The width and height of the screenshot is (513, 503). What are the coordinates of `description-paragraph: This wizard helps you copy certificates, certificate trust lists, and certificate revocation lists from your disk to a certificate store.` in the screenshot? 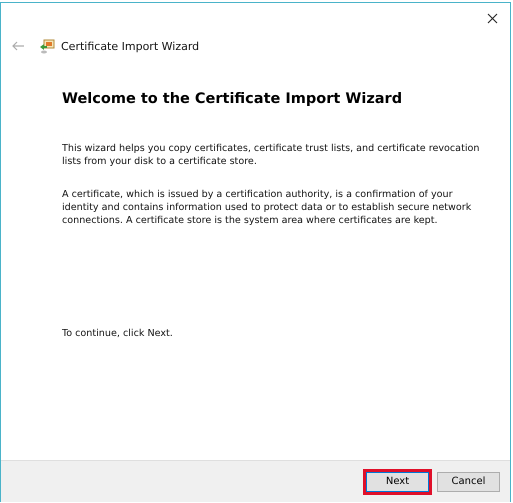 It's located at (271, 155).